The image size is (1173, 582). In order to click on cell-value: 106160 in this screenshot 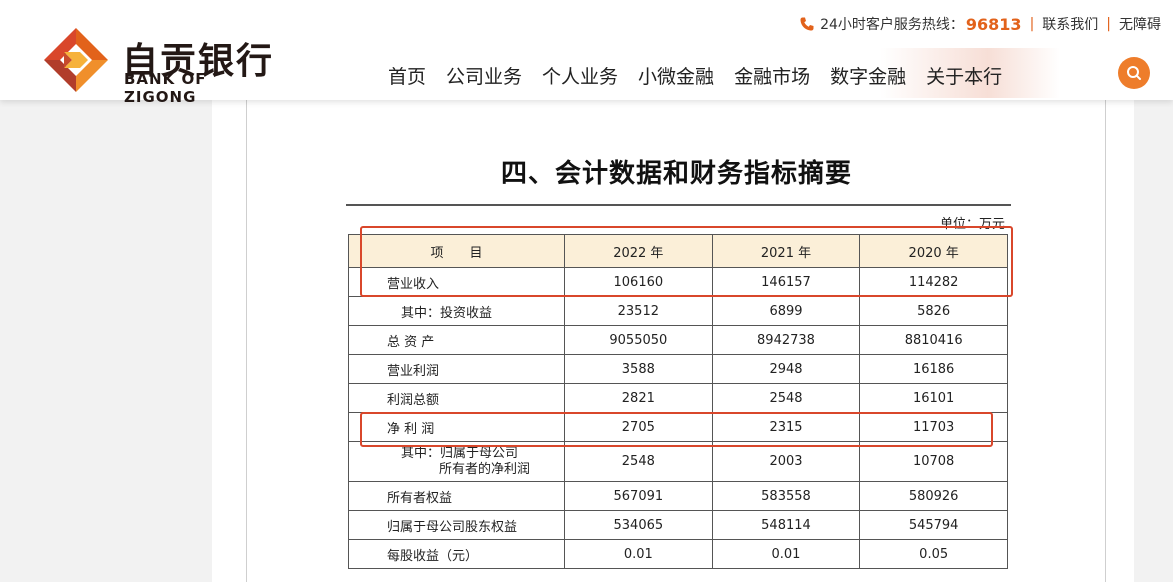, I will do `click(638, 282)`.